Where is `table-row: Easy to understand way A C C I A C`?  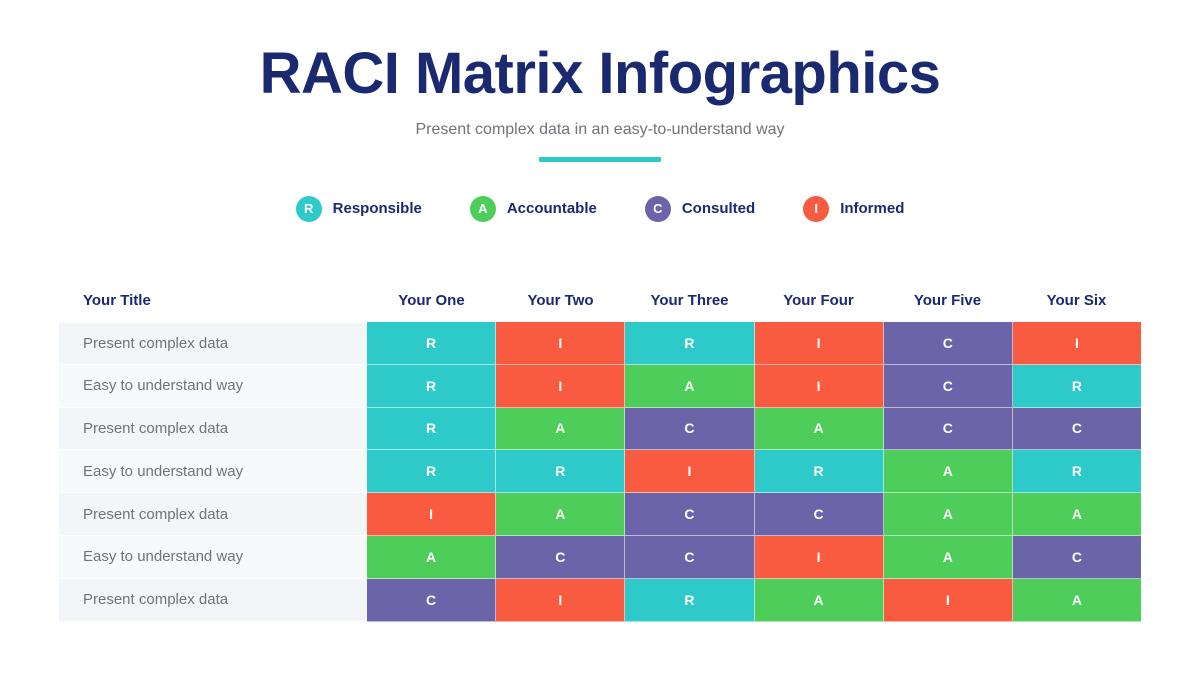 table-row: Easy to understand way A C C I A C is located at coordinates (600, 557).